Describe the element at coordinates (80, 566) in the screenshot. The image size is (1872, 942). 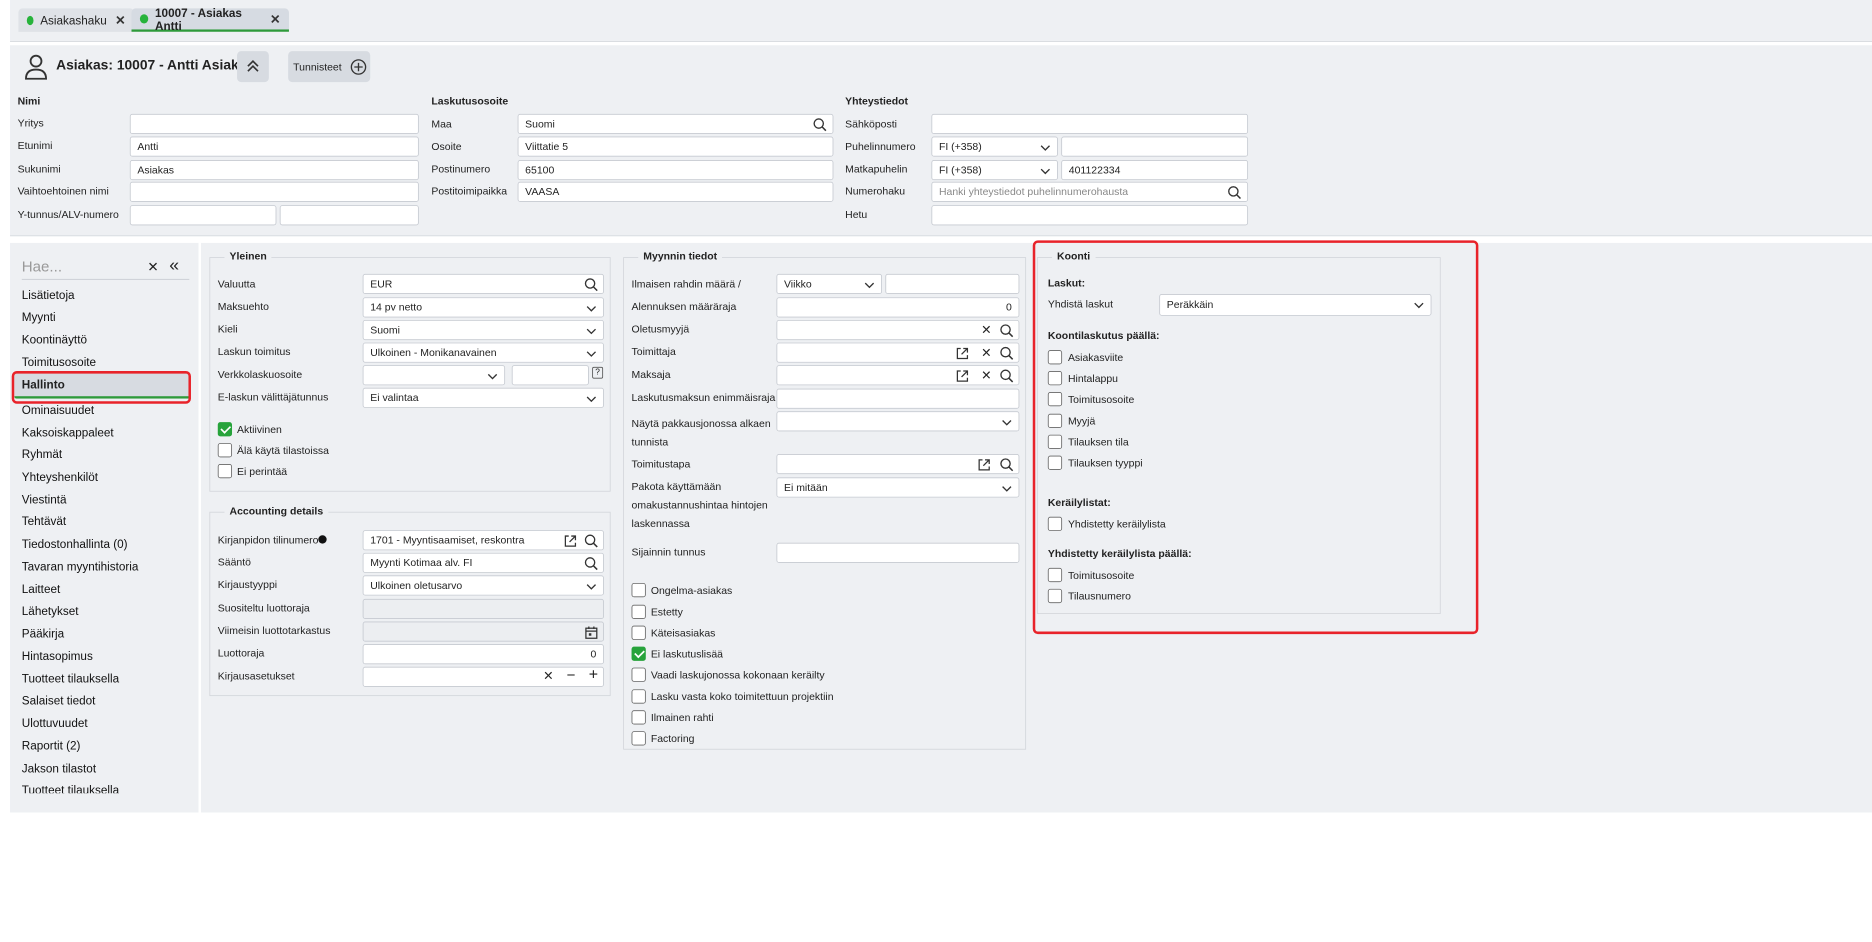
I see `sidebar-item-myyntihistoria: Tavaran myyntihistoria` at that location.